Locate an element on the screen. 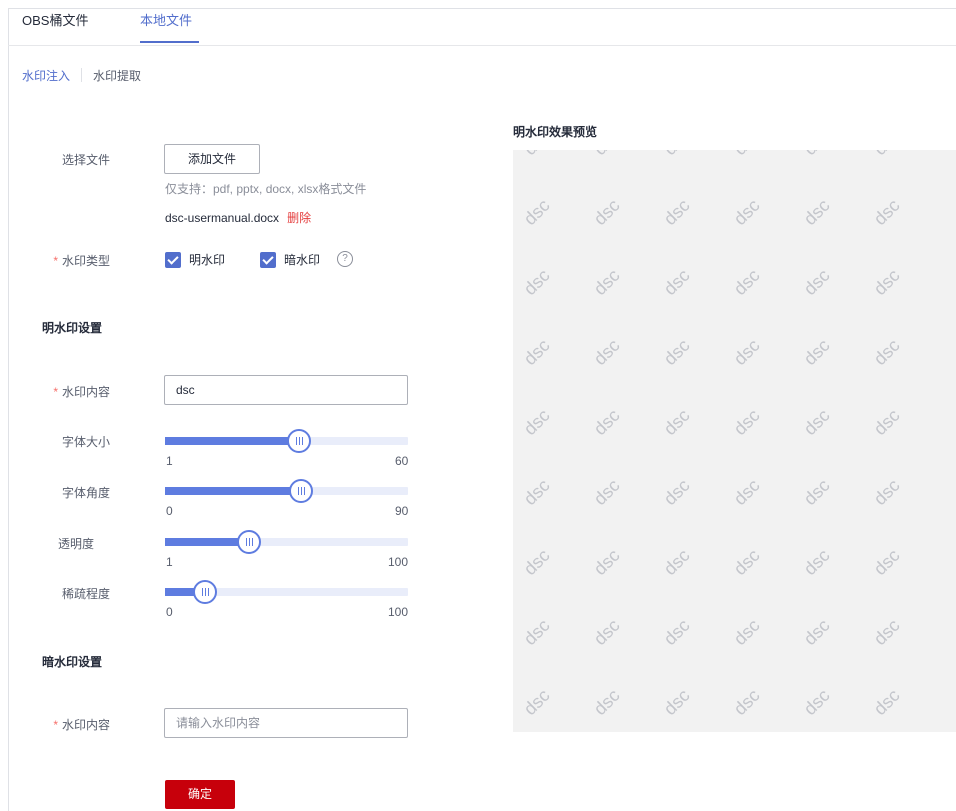  invisible-content-label: * 水印内容 is located at coordinates (81, 725).